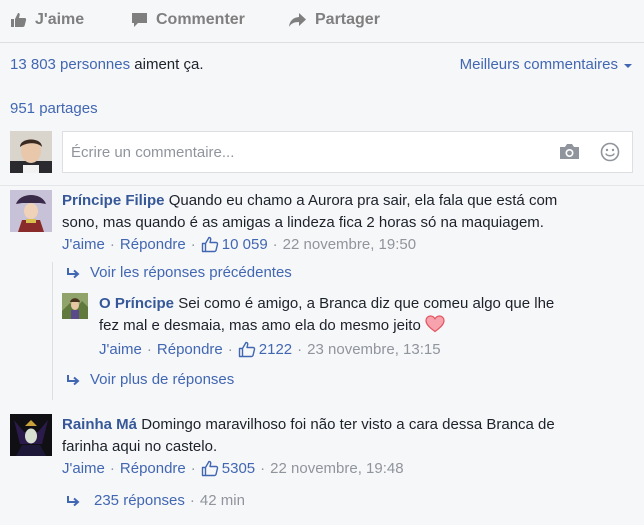 This screenshot has width=644, height=525. I want to click on comment-author-link: Príncipe Filipe, so click(113, 200).